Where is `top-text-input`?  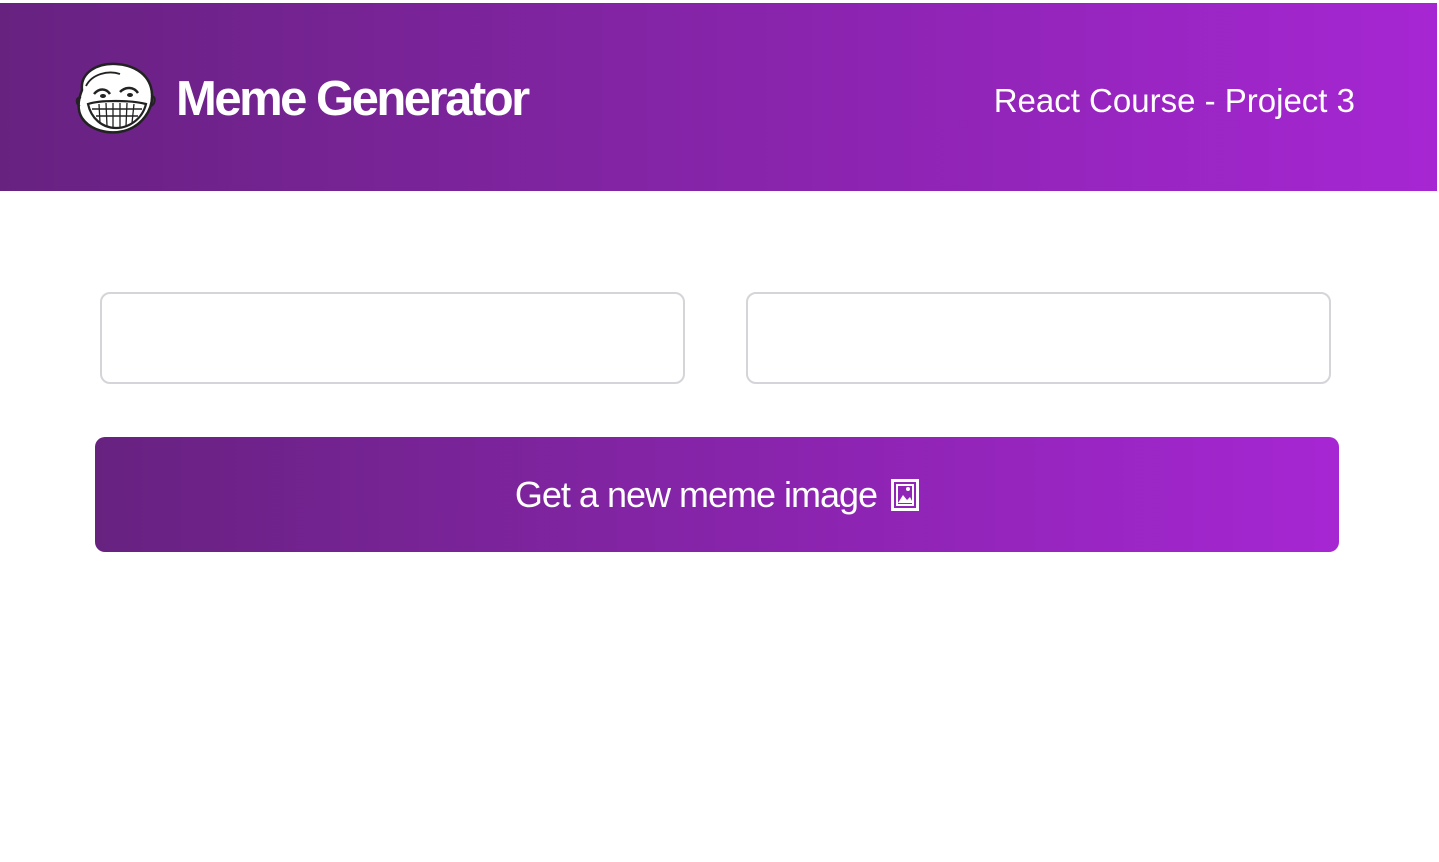
top-text-input is located at coordinates (392, 338).